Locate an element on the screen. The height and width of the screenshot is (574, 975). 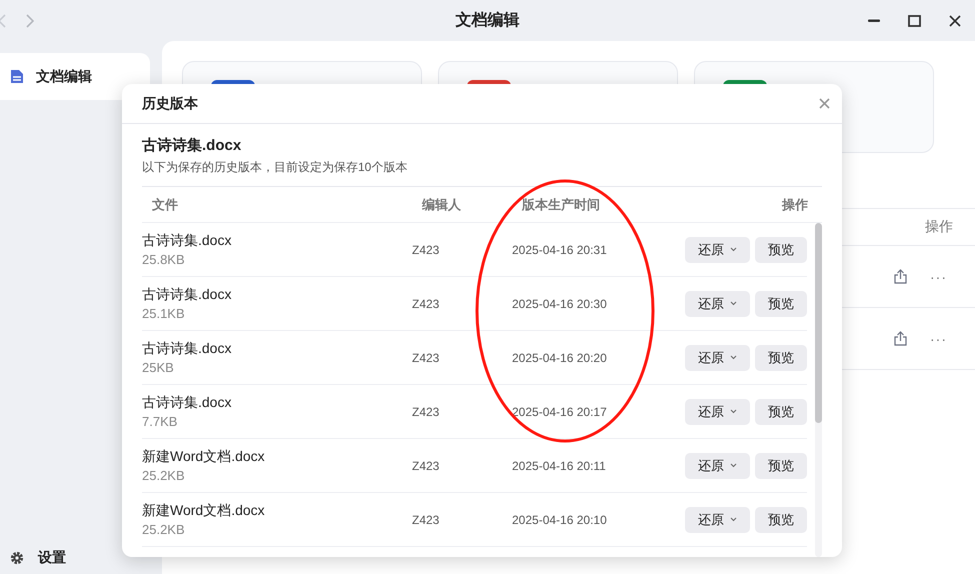
time-cell-text: 2025-04-16 20:30 is located at coordinates (560, 303).